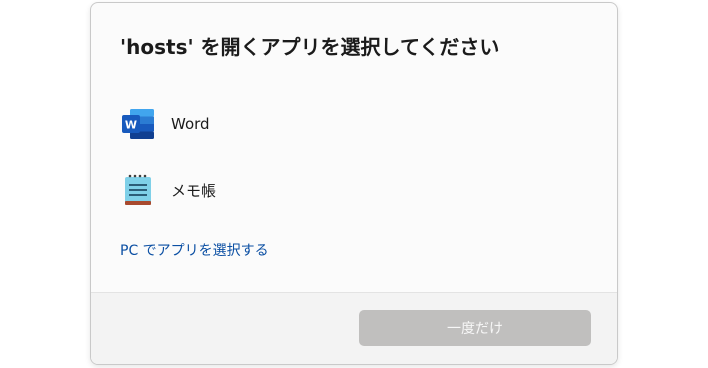 This screenshot has width=708, height=368. I want to click on app-name: メモ帳, so click(194, 190).